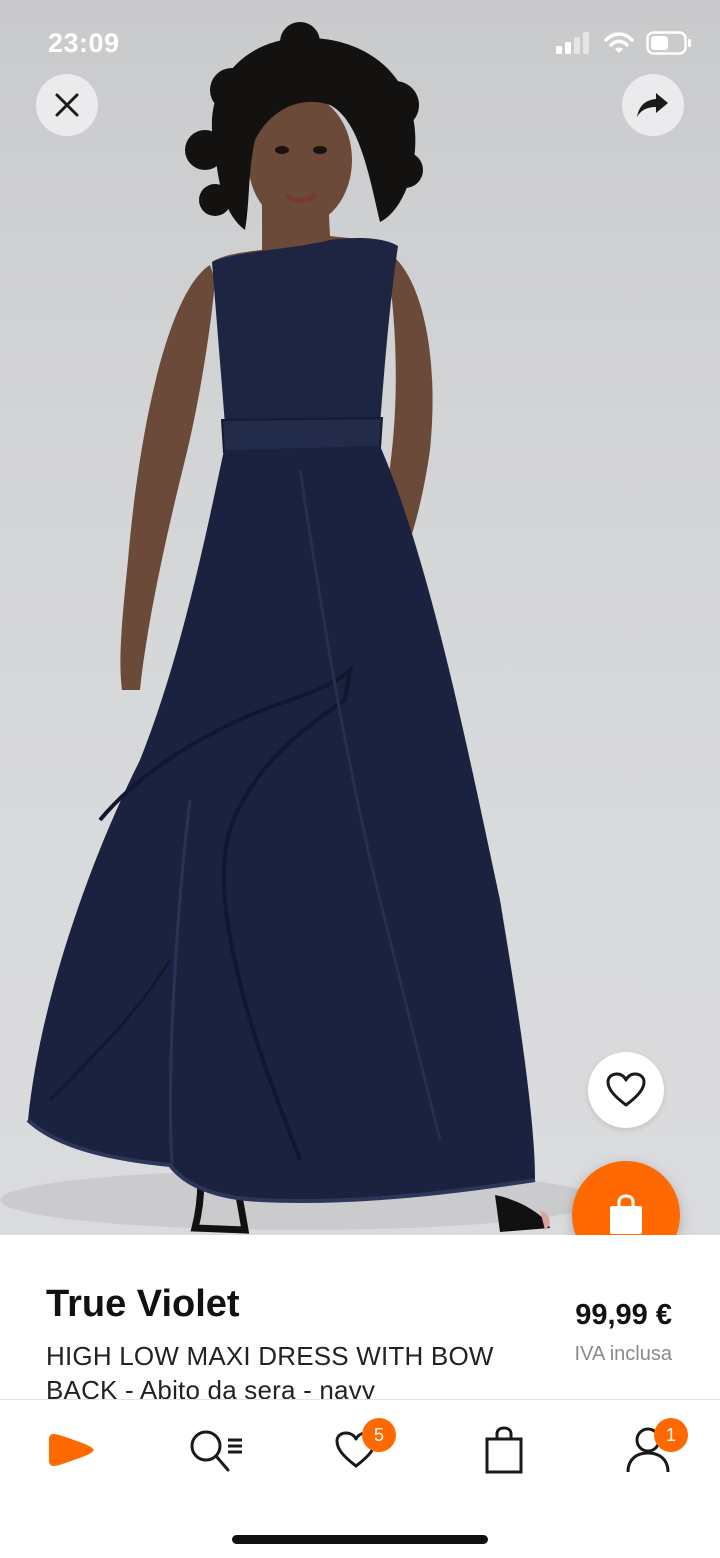 Image resolution: width=720 pixels, height=1558 pixels. I want to click on close-button, so click(67, 105).